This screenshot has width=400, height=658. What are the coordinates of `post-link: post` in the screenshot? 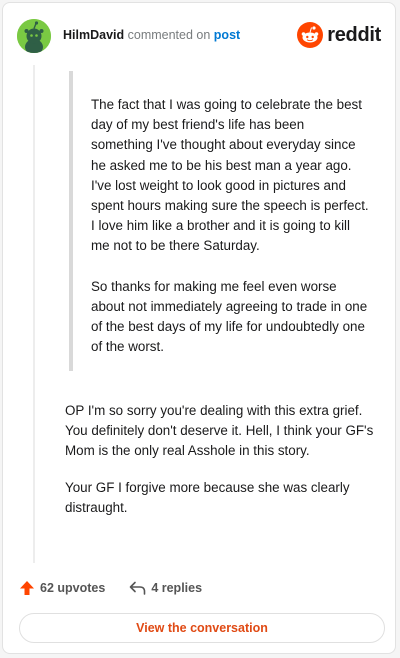 It's located at (227, 35).